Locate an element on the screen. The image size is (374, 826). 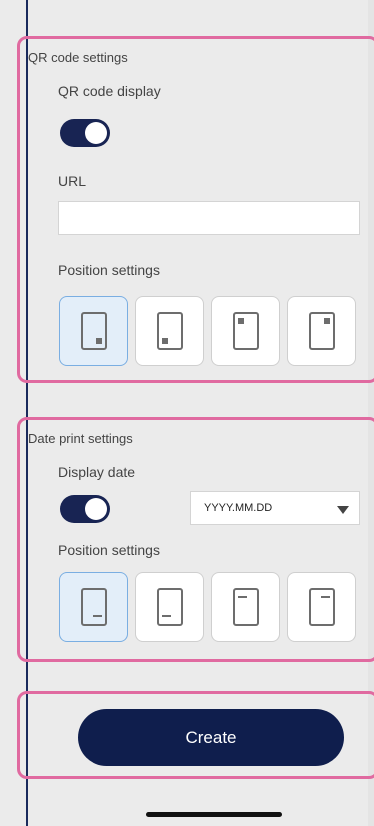
dropdown-caret-icon is located at coordinates (343, 510).